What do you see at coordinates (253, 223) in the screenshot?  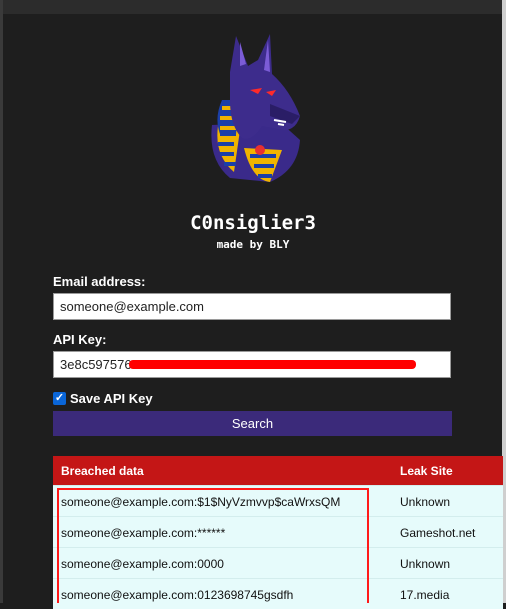 I see `app-title: C0nsiglier3` at bounding box center [253, 223].